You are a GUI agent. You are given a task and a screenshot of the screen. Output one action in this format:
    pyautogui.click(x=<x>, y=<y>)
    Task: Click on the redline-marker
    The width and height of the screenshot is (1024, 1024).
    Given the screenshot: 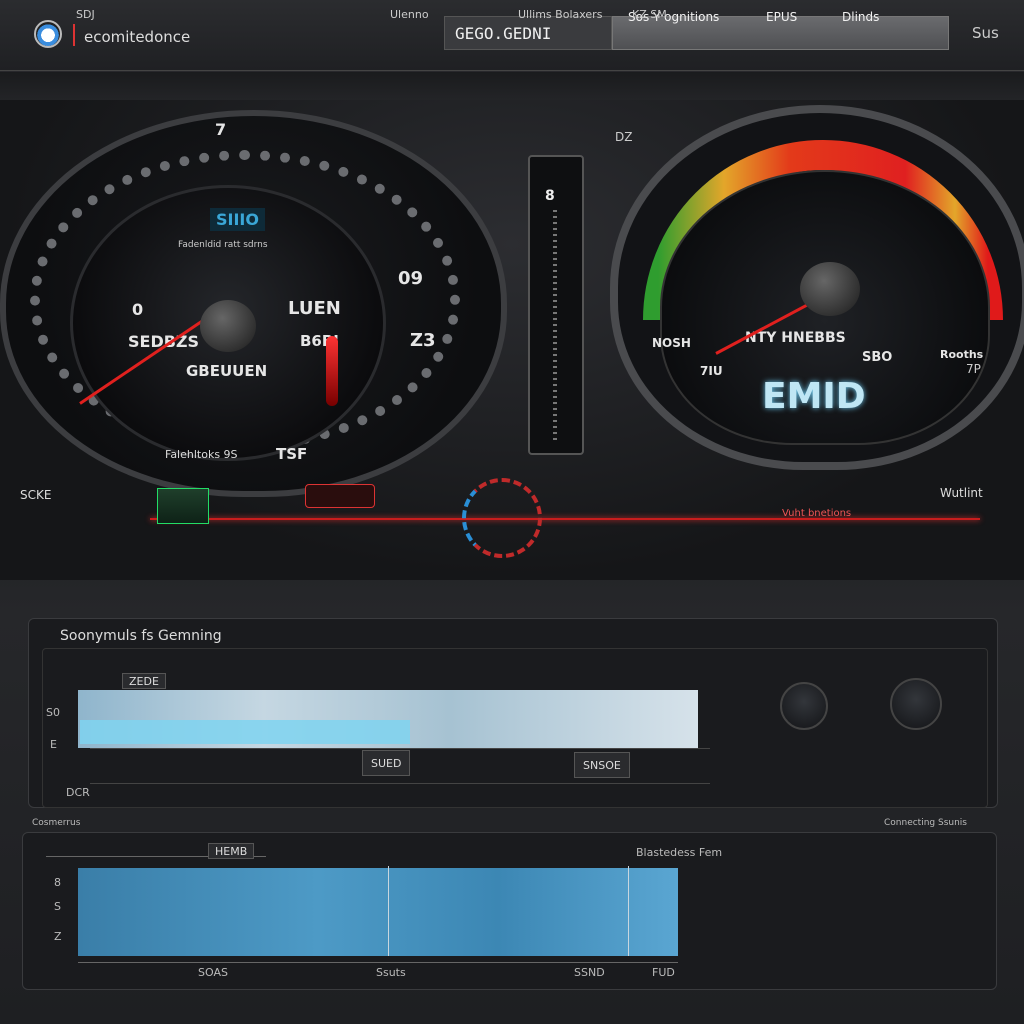 What is the action you would take?
    pyautogui.click(x=332, y=371)
    